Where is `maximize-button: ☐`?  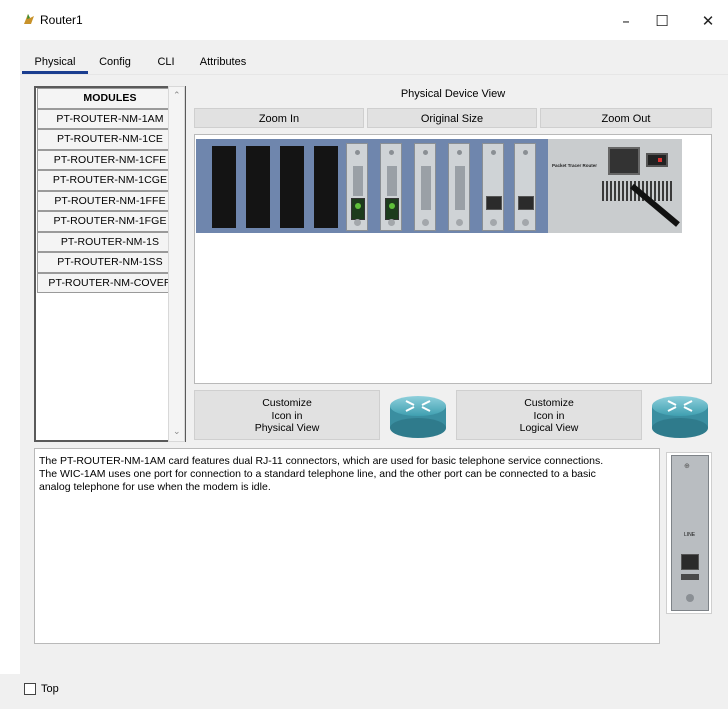
maximize-button: ☐ is located at coordinates (662, 21).